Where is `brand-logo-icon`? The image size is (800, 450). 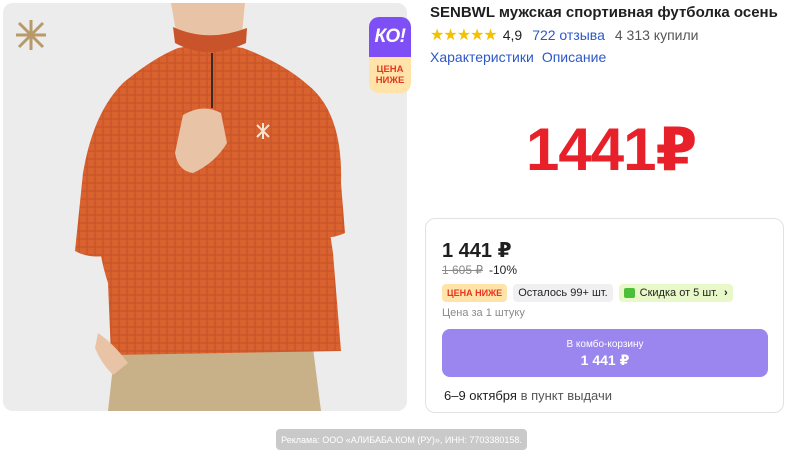 brand-logo-icon is located at coordinates (31, 35).